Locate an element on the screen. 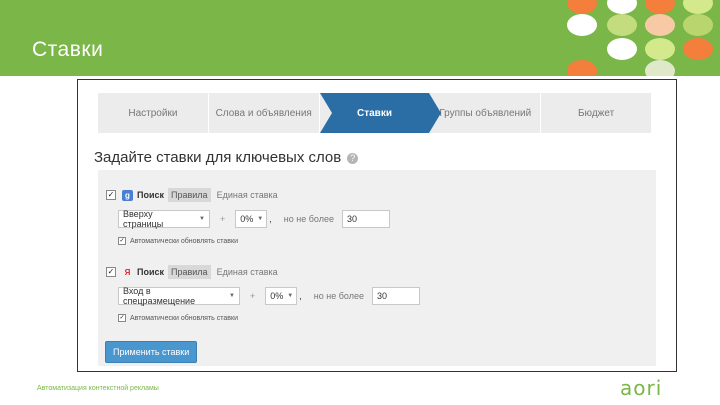 The height and width of the screenshot is (405, 720). google-icon: g is located at coordinates (127, 195).